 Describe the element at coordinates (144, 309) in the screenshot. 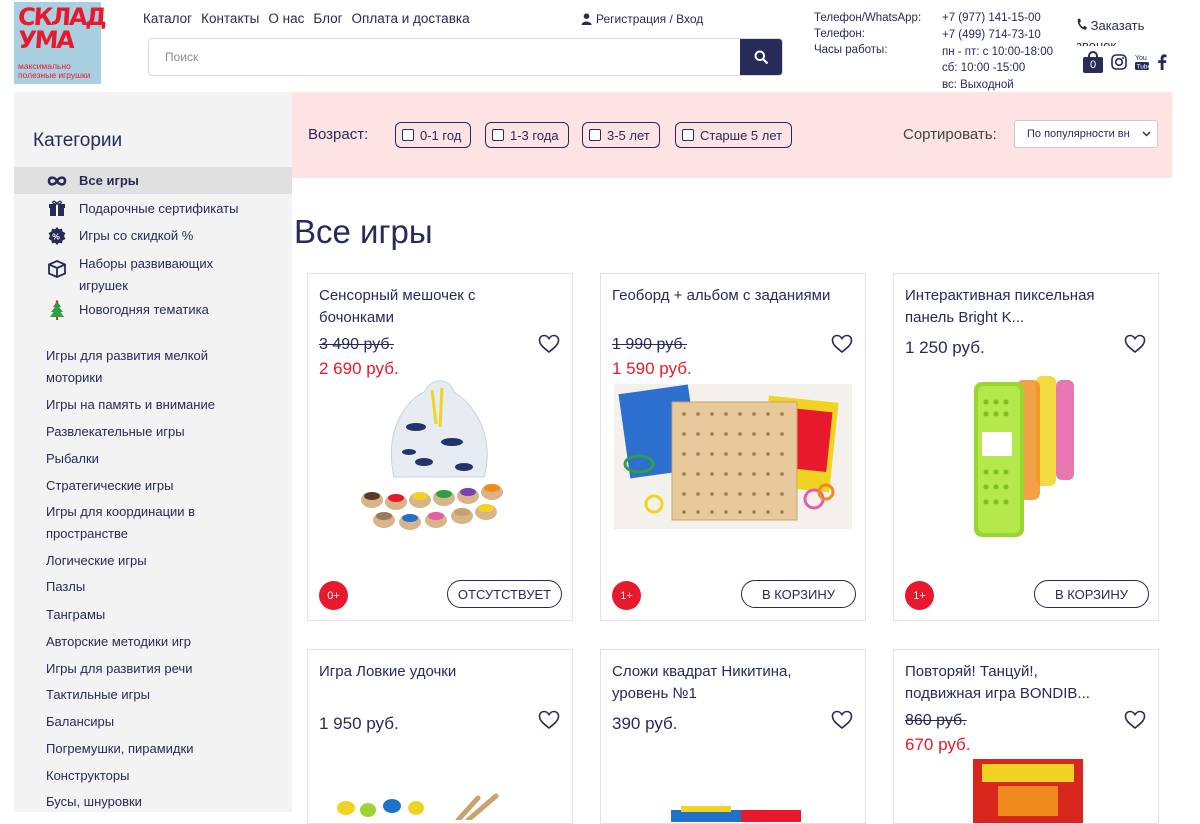

I see `sidebar-item-label: Новогодняя тематика` at that location.